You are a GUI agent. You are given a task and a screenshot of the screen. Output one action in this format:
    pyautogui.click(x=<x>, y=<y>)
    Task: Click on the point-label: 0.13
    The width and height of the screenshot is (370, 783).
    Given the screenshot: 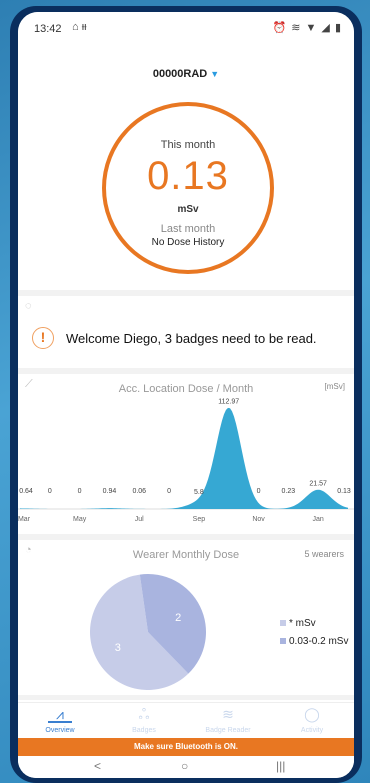 What is the action you would take?
    pyautogui.click(x=344, y=491)
    